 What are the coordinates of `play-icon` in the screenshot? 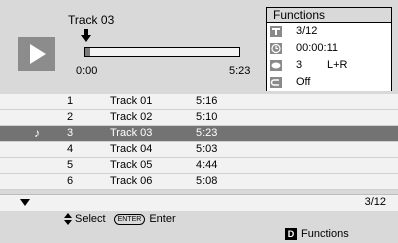 It's located at (36, 54).